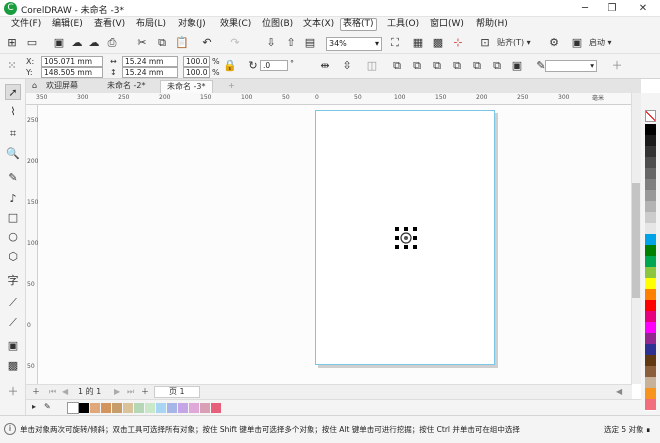  What do you see at coordinates (112, 43) in the screenshot?
I see `print-icon: ⎙` at bounding box center [112, 43].